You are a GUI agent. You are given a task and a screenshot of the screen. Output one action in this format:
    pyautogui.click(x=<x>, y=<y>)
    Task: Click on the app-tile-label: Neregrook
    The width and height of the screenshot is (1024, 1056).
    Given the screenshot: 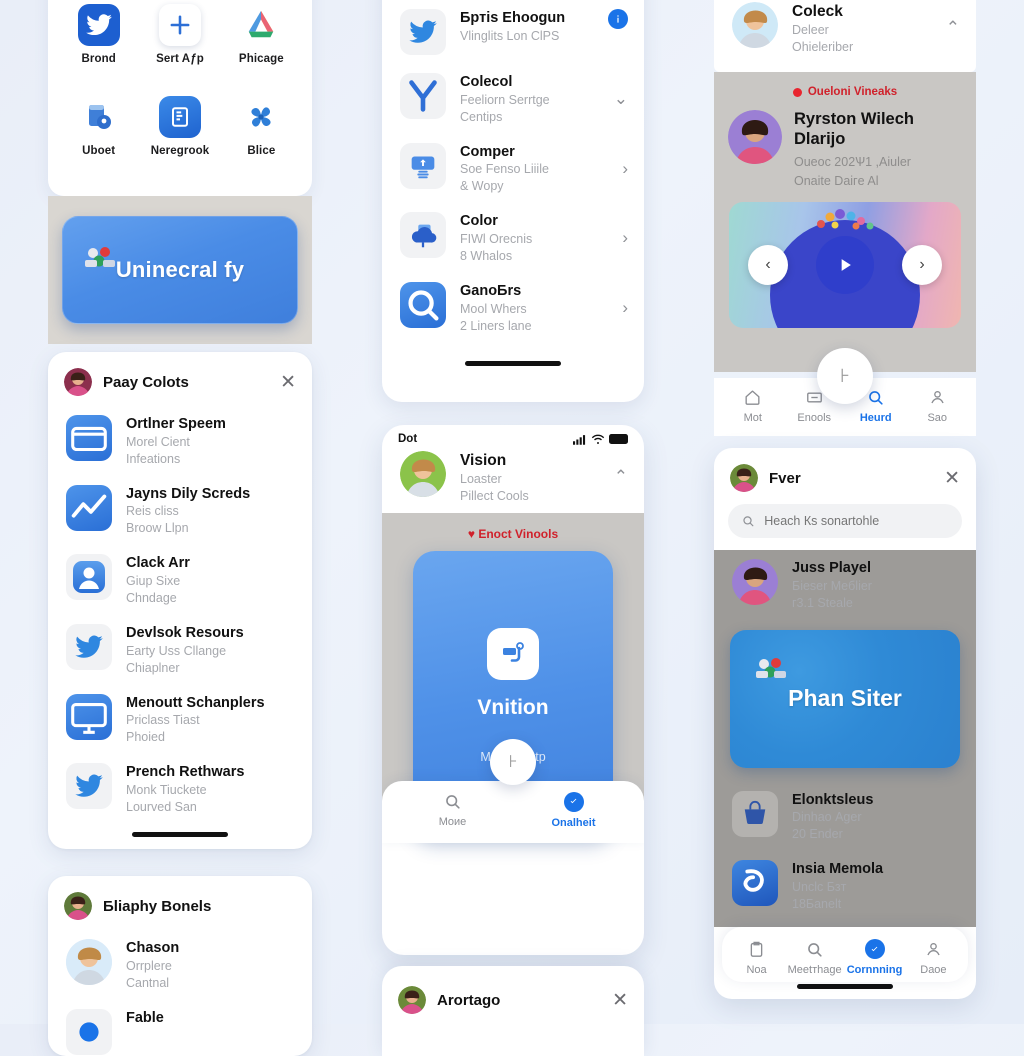 What is the action you would take?
    pyautogui.click(x=180, y=151)
    